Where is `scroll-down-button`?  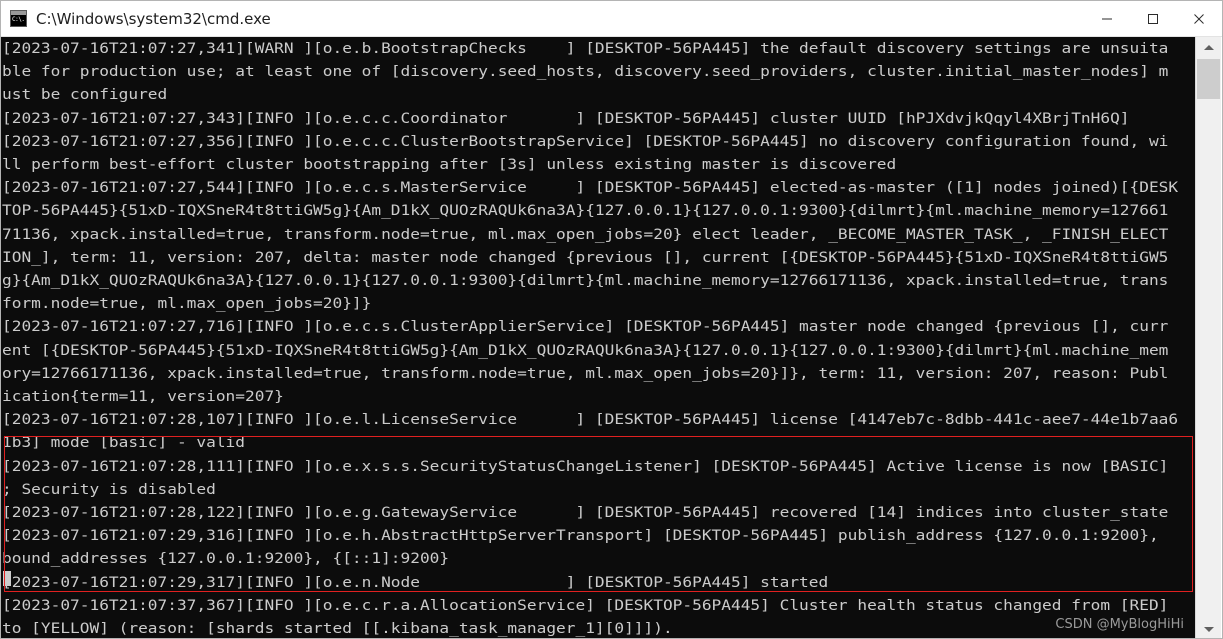
scroll-down-button is located at coordinates (1208, 628).